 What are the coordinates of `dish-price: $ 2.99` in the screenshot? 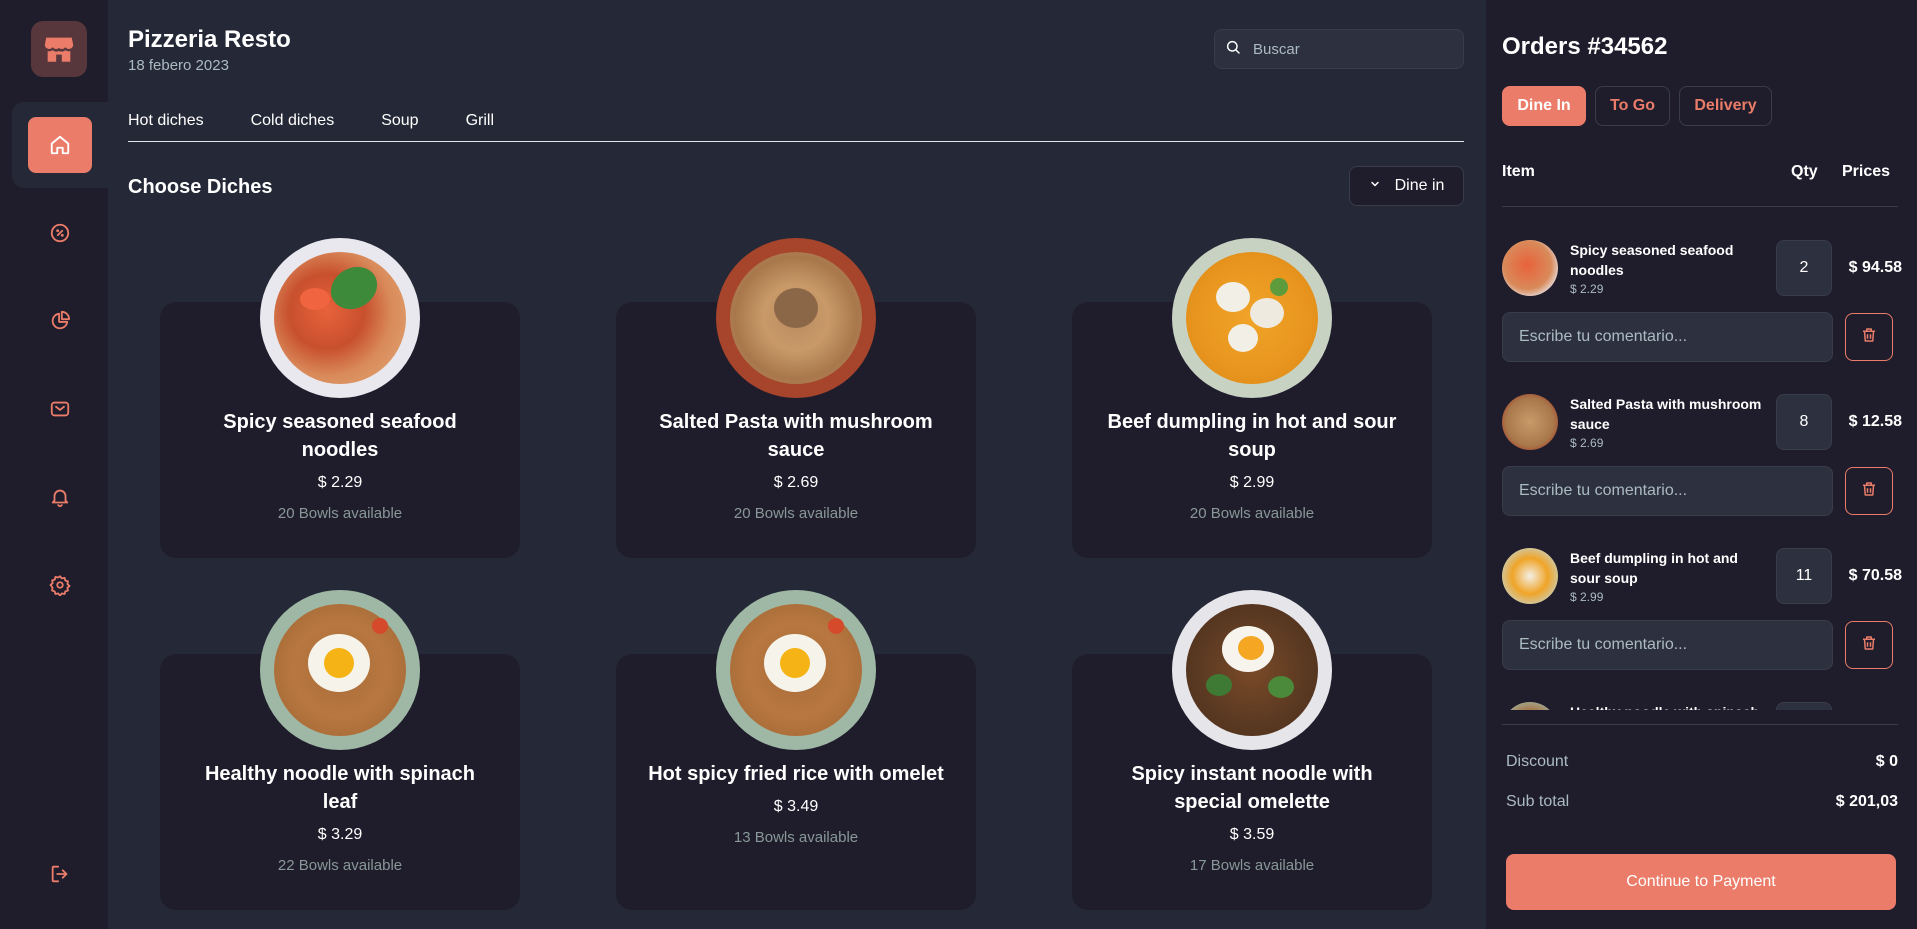 It's located at (1252, 482).